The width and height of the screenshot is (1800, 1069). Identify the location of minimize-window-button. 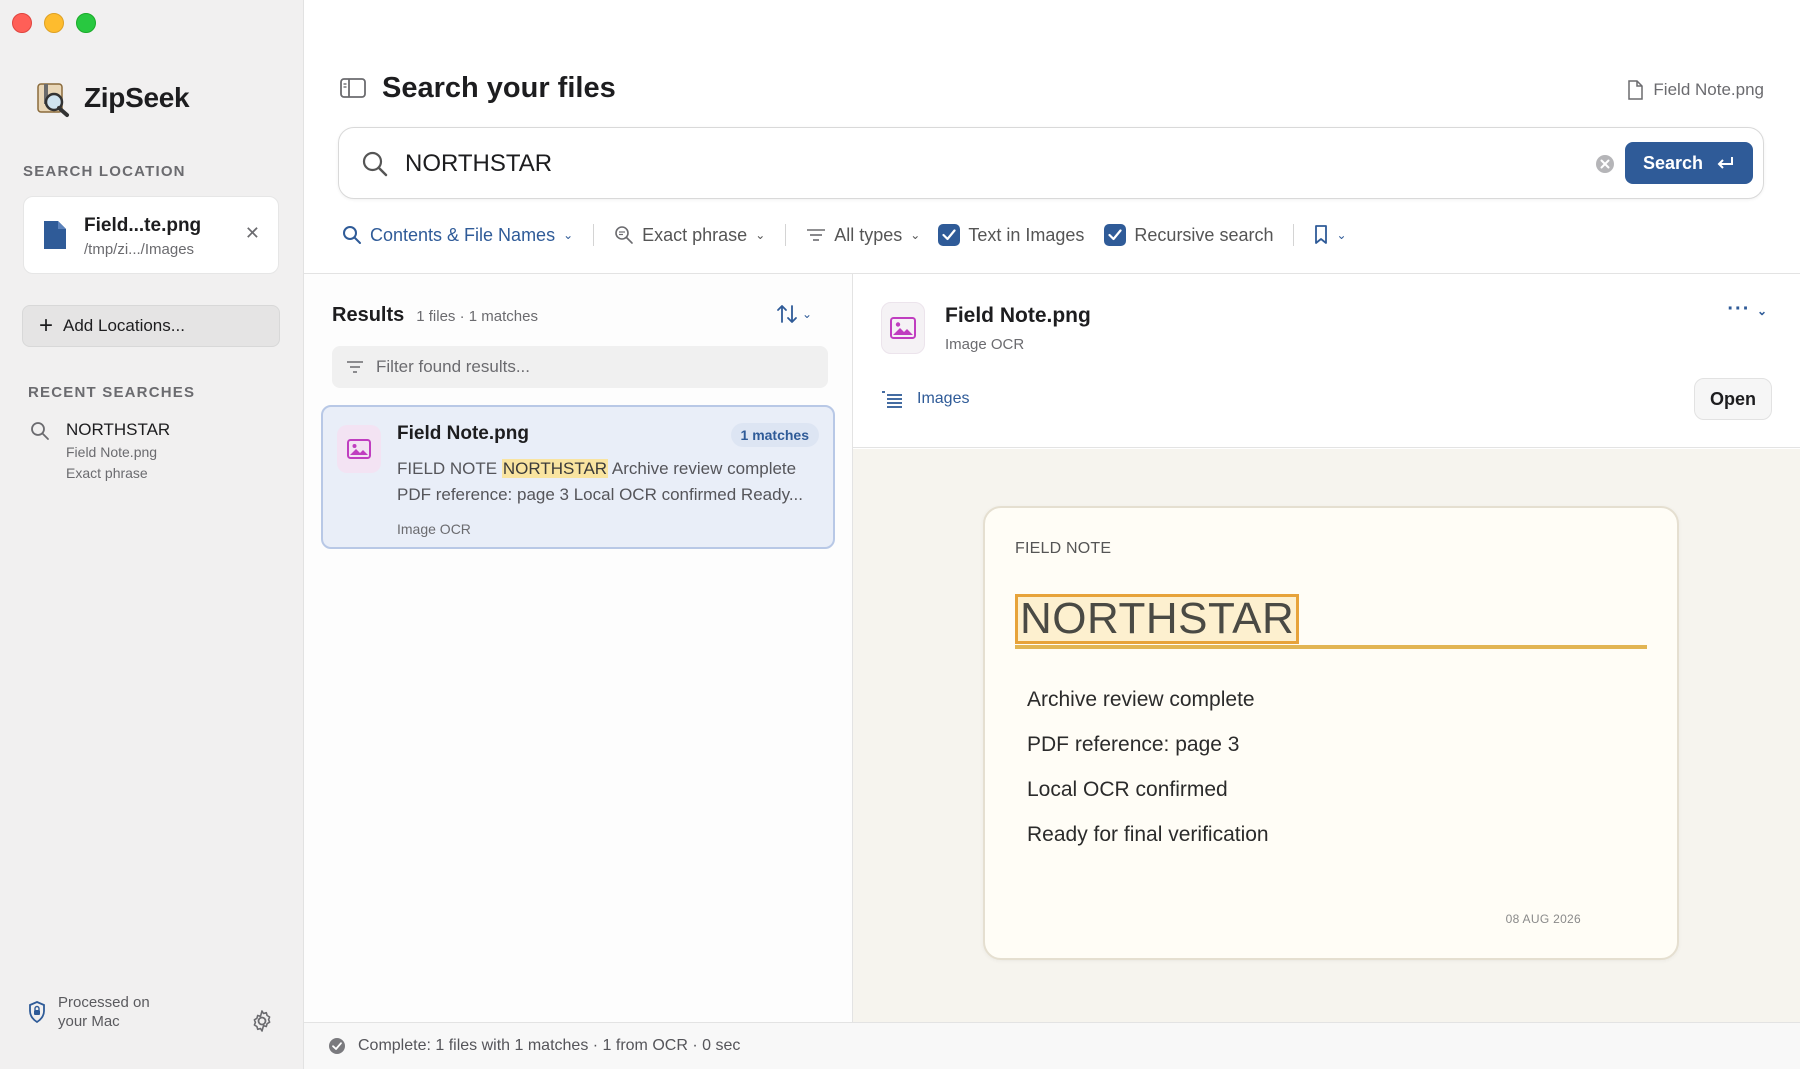
(54, 23).